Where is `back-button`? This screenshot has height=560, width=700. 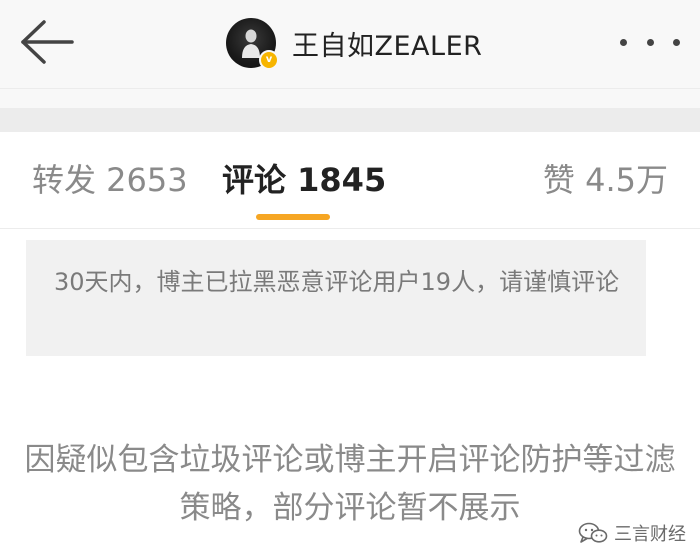 back-button is located at coordinates (47, 42).